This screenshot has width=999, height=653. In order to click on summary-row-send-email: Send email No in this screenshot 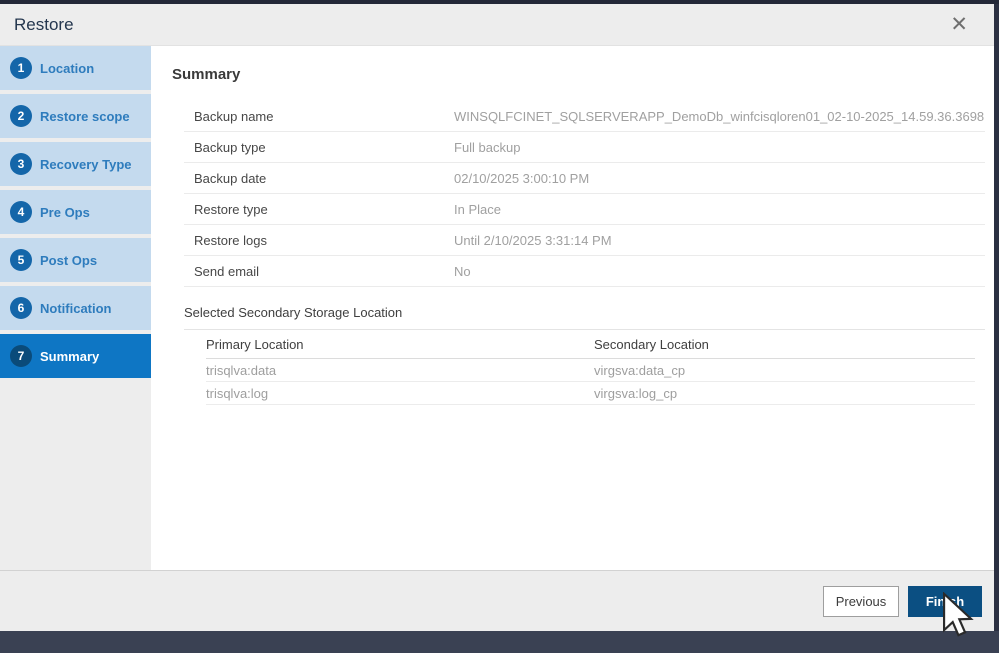, I will do `click(584, 271)`.